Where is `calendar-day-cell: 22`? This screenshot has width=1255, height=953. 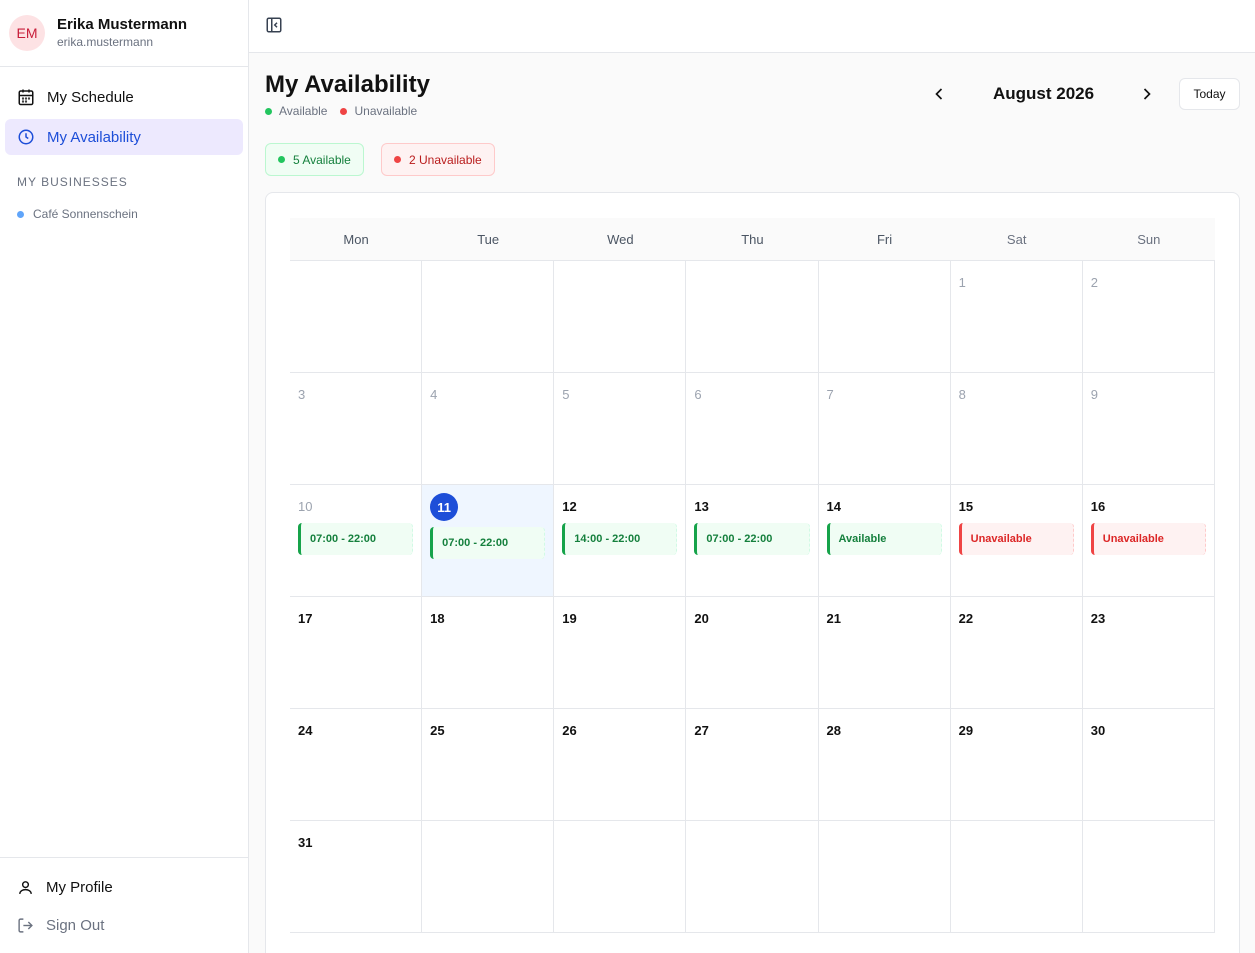
calendar-day-cell: 22 is located at coordinates (1016, 653).